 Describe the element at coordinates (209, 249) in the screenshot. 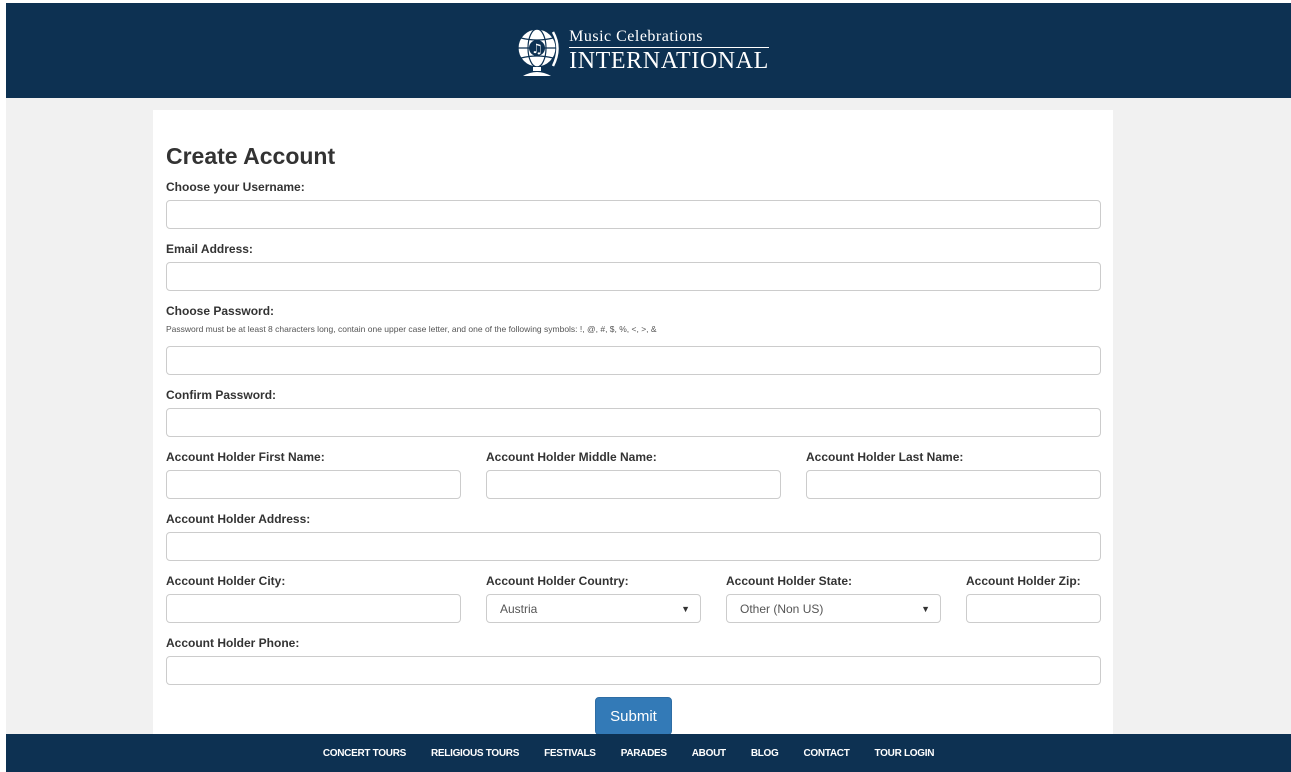

I see `email-label: Email Address:` at that location.